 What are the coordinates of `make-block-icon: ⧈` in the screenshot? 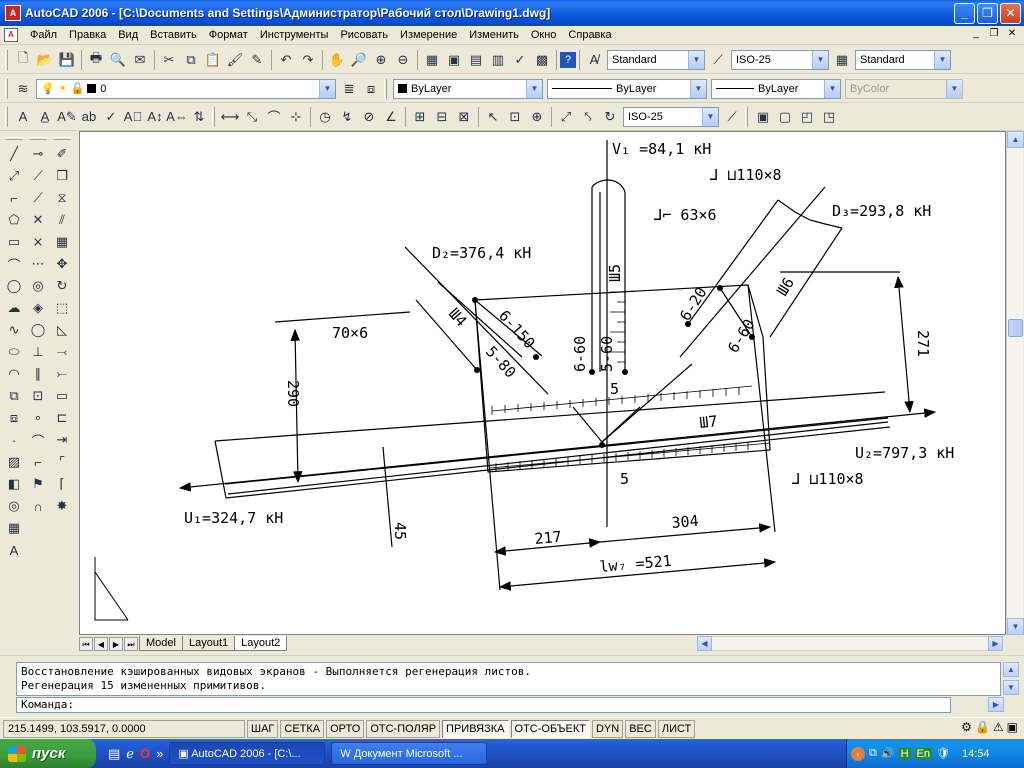 It's located at (14, 418).